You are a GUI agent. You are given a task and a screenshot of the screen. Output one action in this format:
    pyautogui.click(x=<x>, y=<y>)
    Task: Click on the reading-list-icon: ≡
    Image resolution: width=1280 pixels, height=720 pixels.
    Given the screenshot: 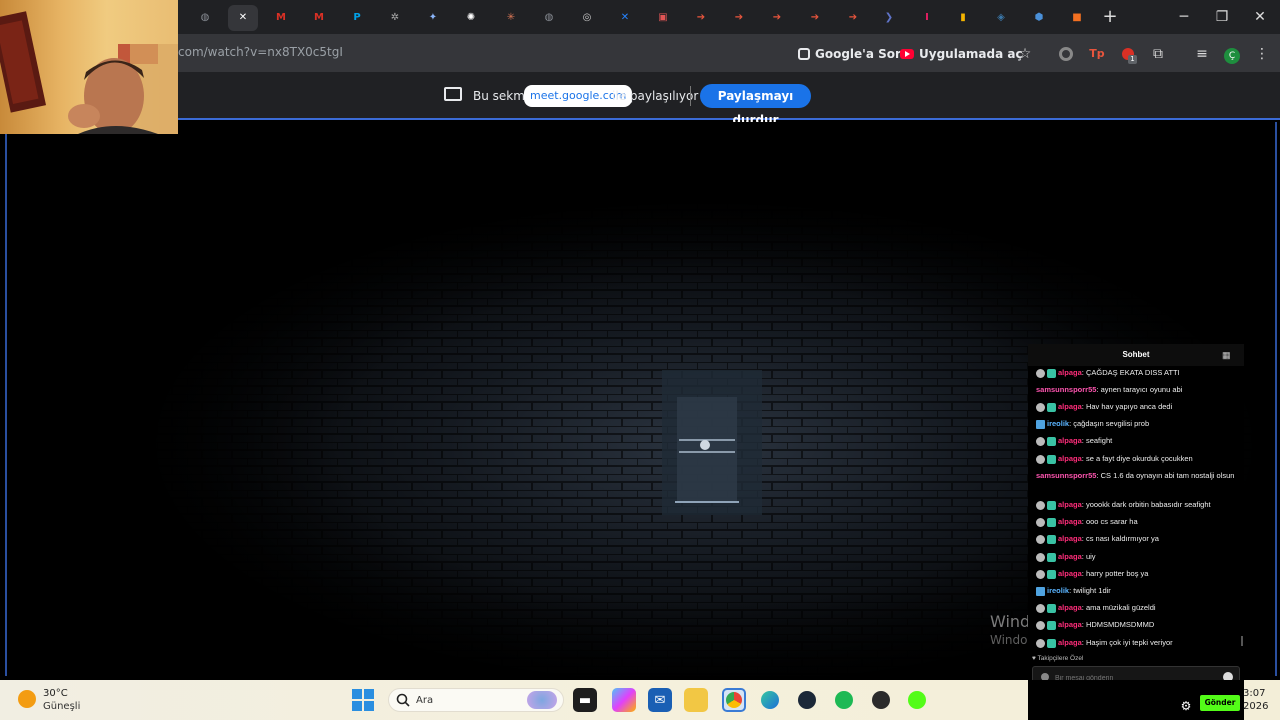 What is the action you would take?
    pyautogui.click(x=1202, y=54)
    